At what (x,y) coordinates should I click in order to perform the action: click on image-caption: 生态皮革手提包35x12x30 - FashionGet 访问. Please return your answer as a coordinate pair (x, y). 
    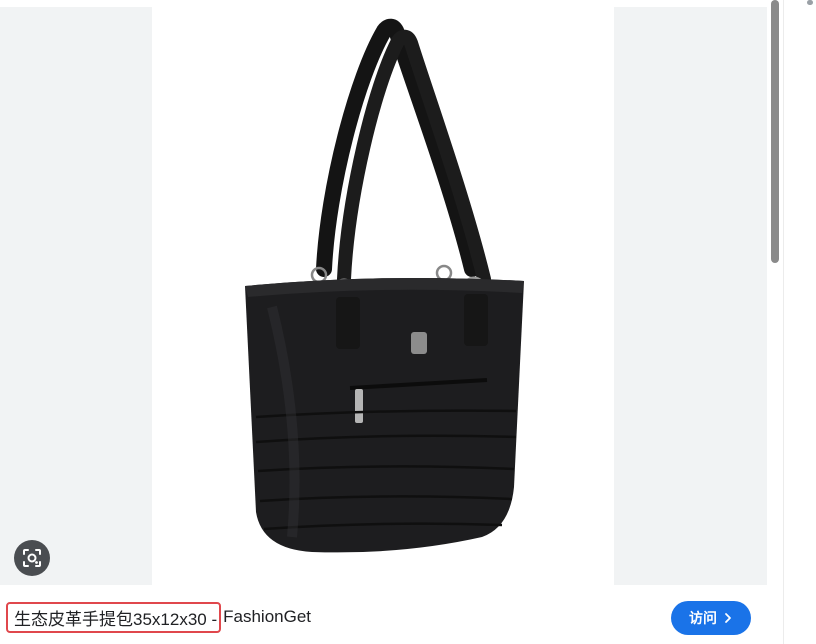
    Looking at the image, I should click on (383, 619).